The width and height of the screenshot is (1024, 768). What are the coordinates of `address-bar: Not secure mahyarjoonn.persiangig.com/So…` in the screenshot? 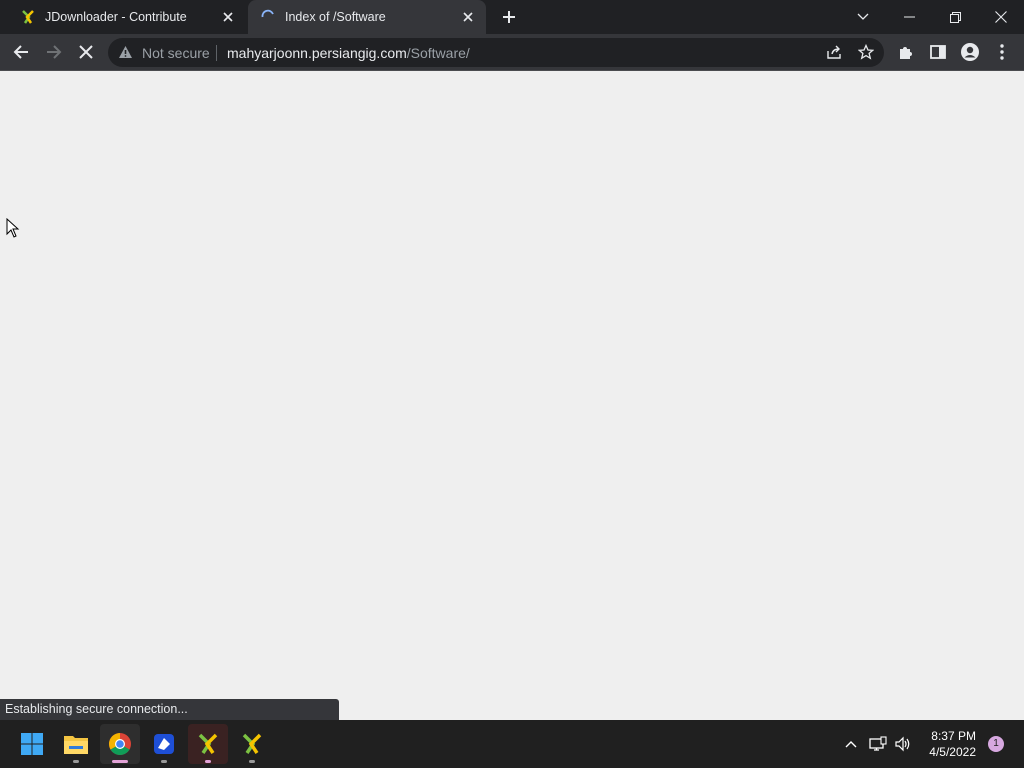 It's located at (496, 52).